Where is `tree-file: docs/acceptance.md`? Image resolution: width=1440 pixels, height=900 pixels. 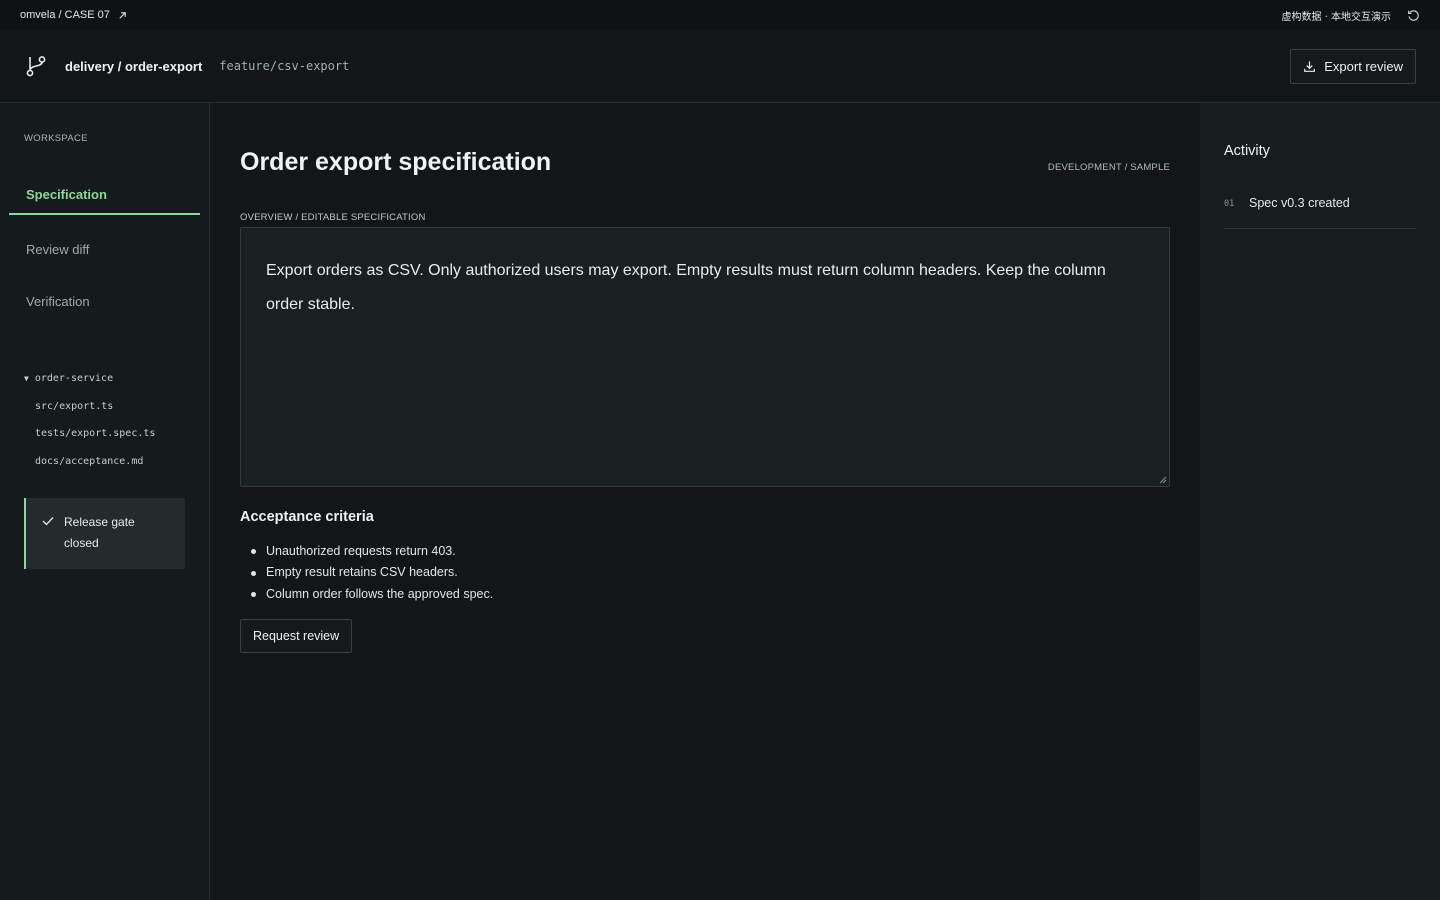 tree-file: docs/acceptance.md is located at coordinates (89, 462).